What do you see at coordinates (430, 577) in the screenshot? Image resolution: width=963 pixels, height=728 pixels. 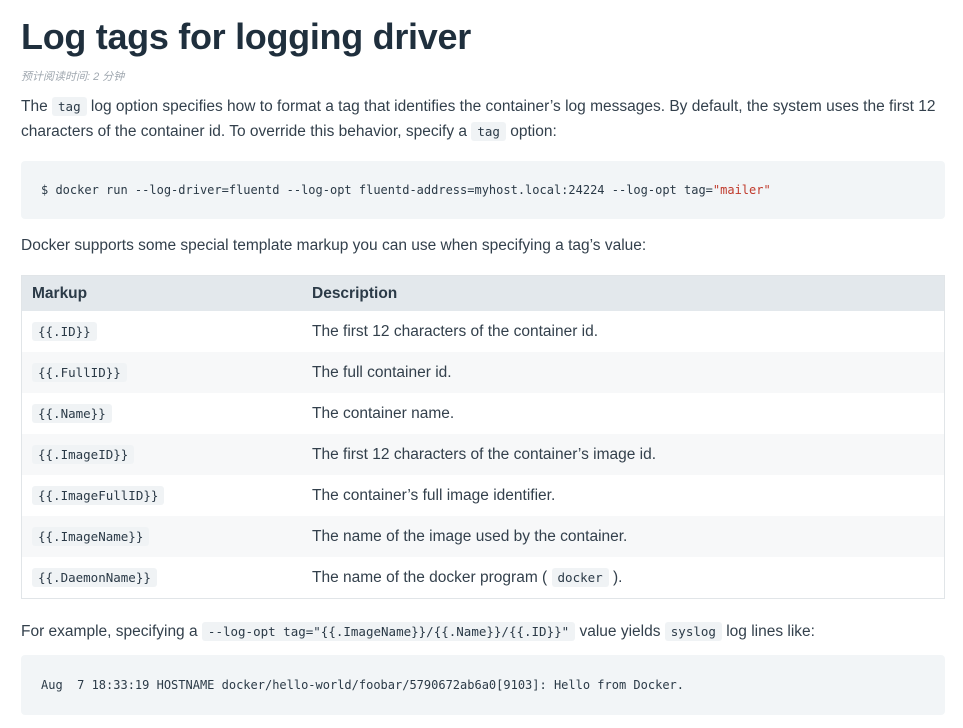 I see `description-text: The name of the docker program (` at bounding box center [430, 577].